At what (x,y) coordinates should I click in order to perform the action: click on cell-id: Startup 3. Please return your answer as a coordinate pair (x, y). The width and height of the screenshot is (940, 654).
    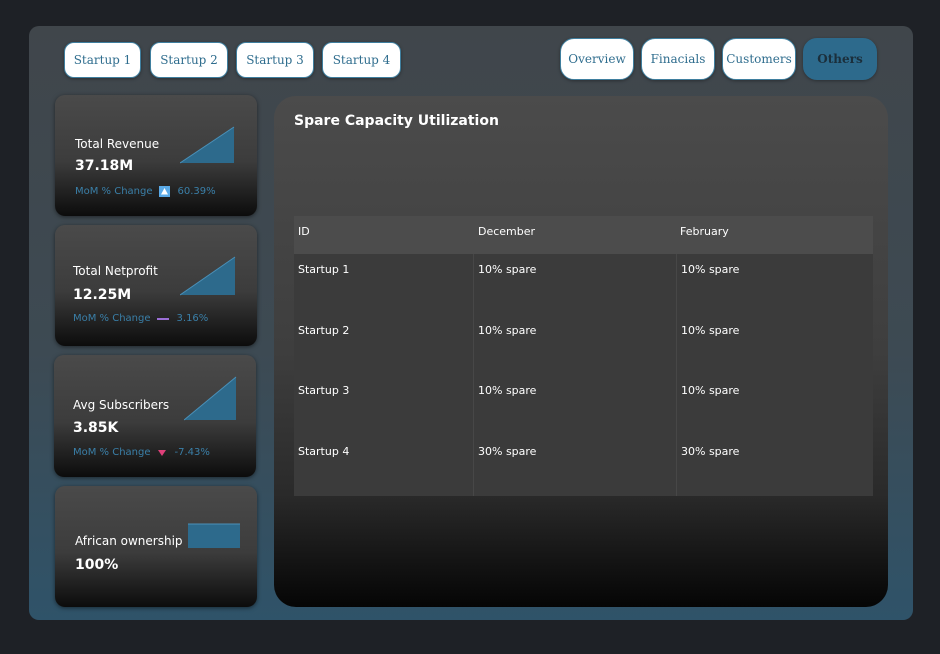
    Looking at the image, I should click on (324, 390).